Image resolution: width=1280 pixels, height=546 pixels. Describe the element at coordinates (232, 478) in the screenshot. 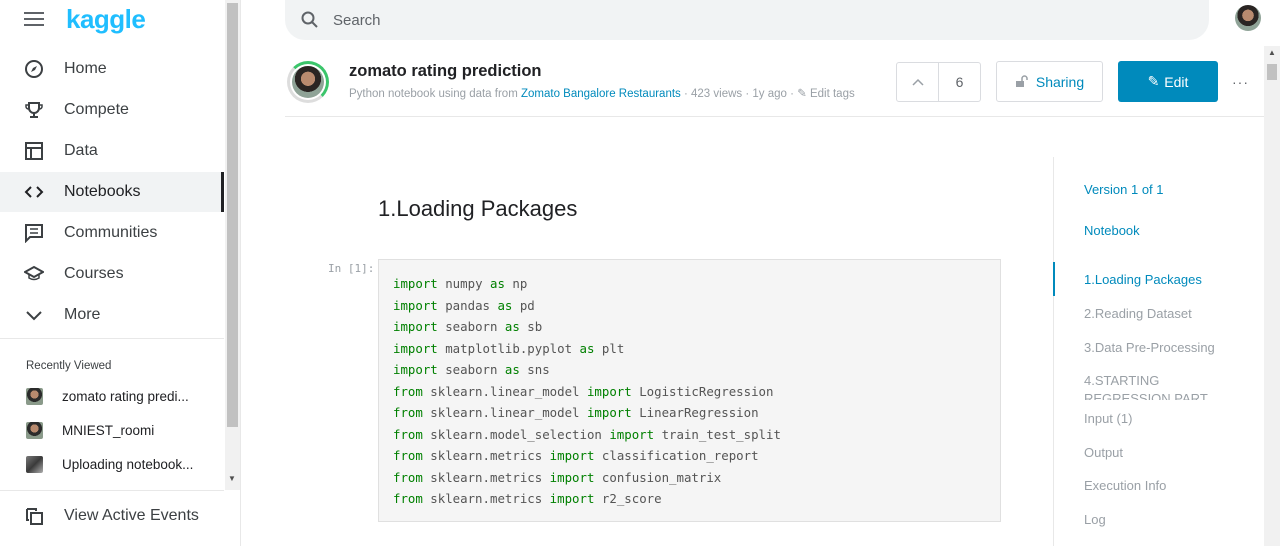

I see `scroll-down-arrow-icon: ▼` at that location.